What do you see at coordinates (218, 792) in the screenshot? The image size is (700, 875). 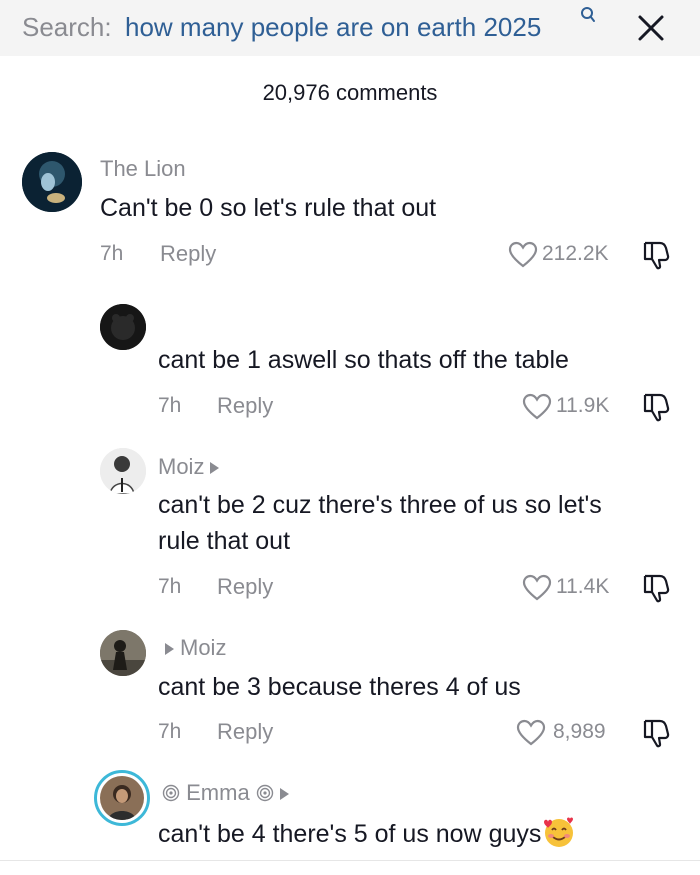 I see `username-text: Emma` at bounding box center [218, 792].